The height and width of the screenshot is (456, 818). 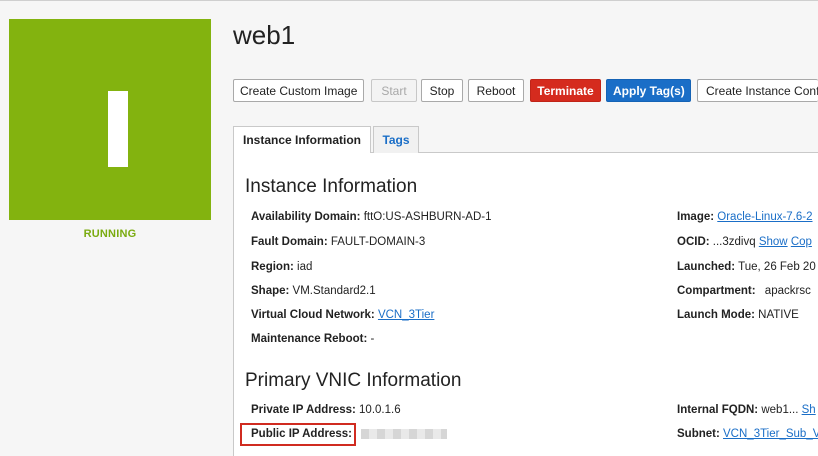 I want to click on image-label: Image:, so click(x=696, y=217).